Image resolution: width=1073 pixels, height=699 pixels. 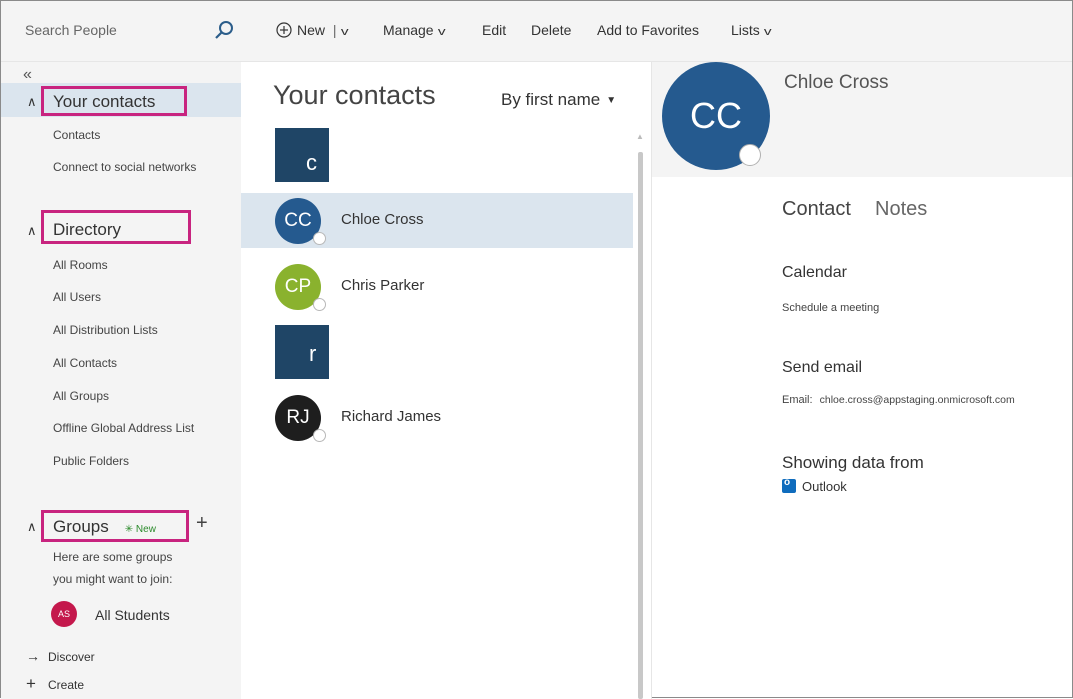 What do you see at coordinates (123, 428) in the screenshot?
I see `sidebar-item-offline-address-list: Offline Global Address List` at bounding box center [123, 428].